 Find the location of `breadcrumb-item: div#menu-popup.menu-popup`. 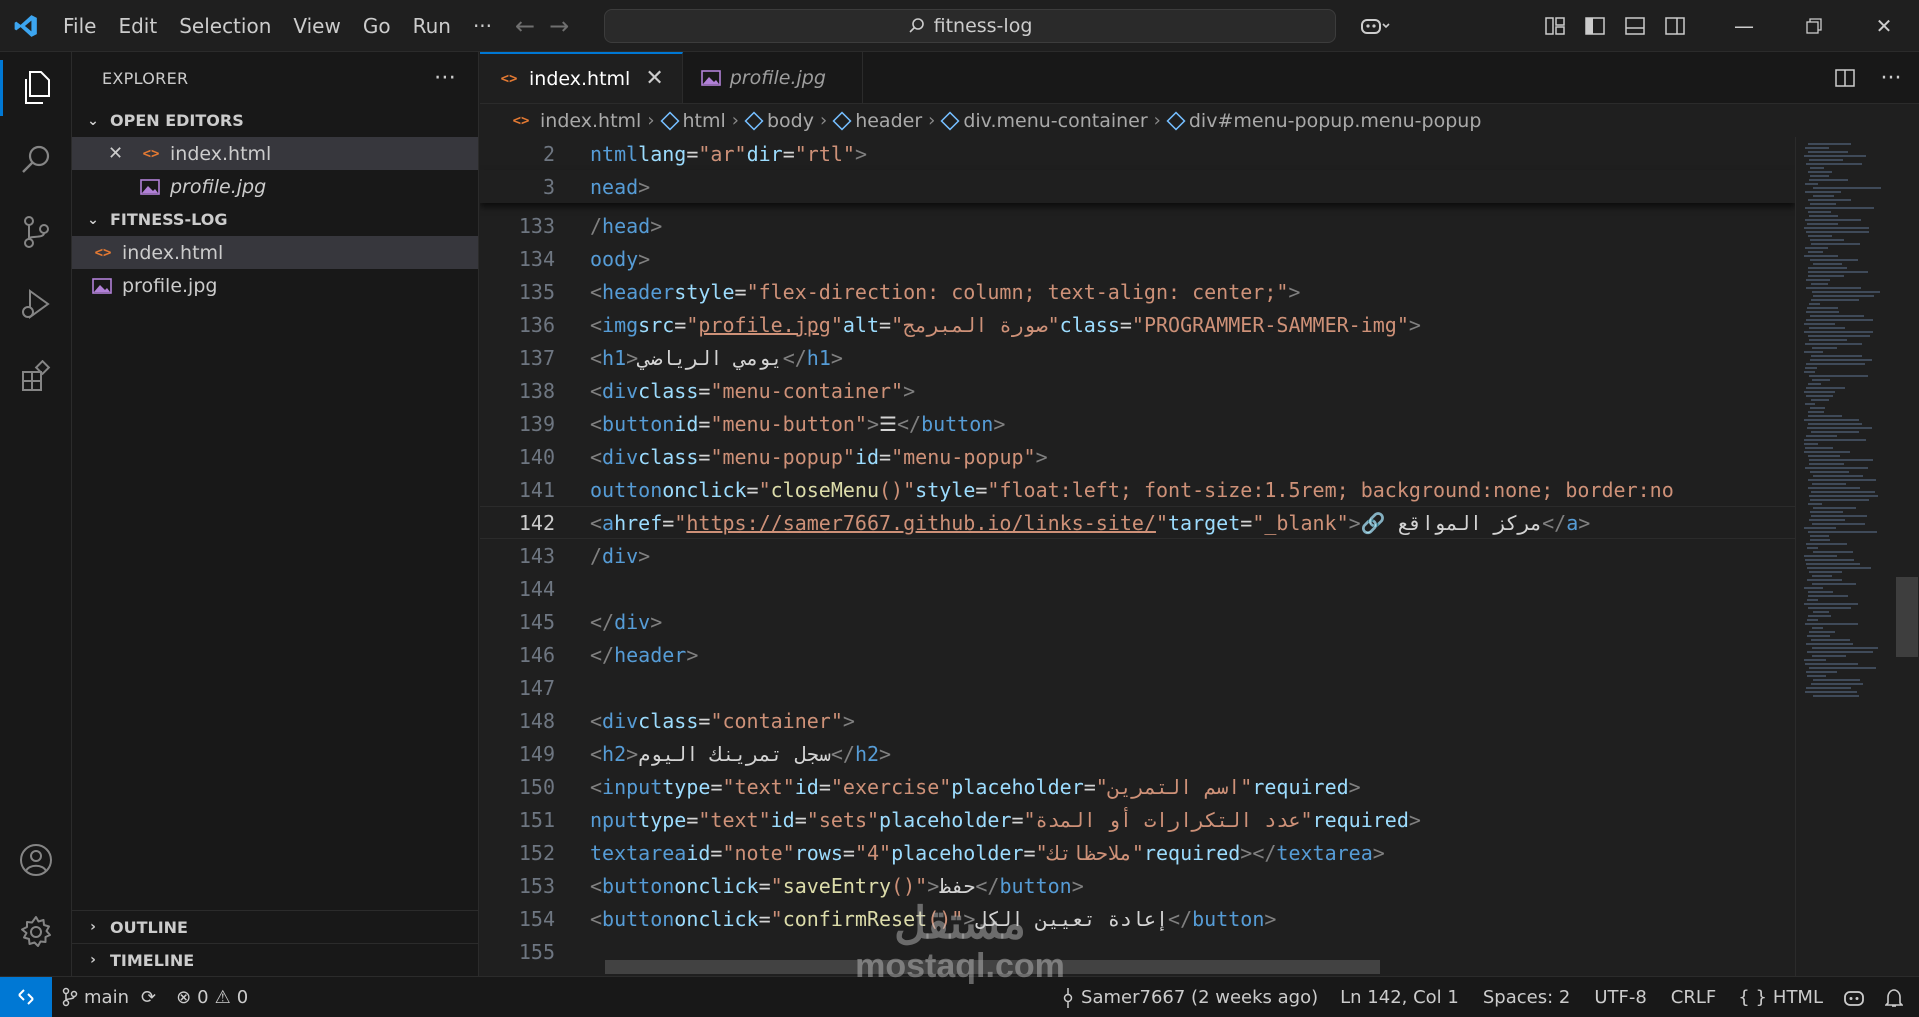

breadcrumb-item: div#menu-popup.menu-popup is located at coordinates (1323, 121).